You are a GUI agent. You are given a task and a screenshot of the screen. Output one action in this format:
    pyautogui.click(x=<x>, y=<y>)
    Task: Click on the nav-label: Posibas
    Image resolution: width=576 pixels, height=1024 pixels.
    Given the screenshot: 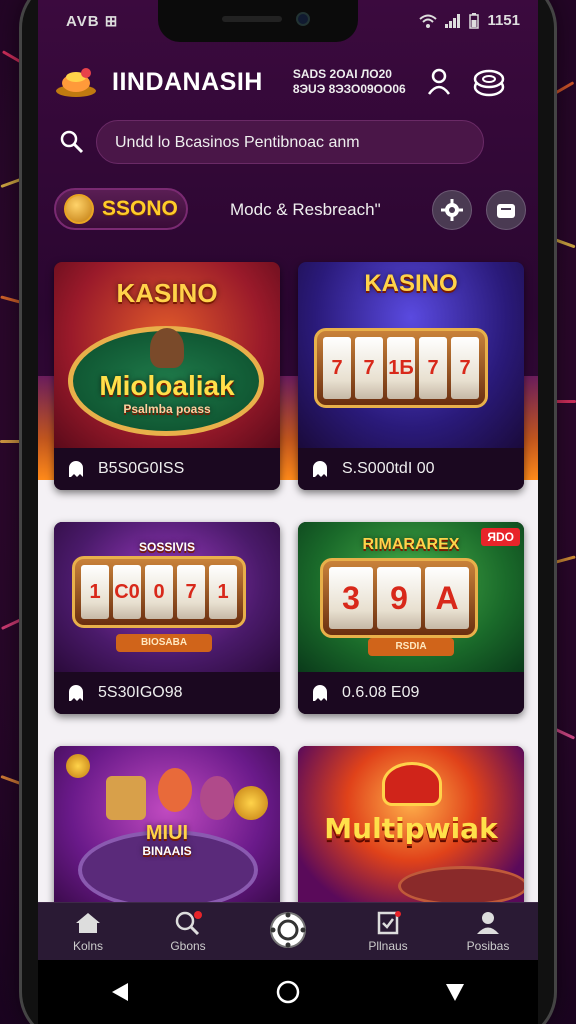 What is the action you would take?
    pyautogui.click(x=488, y=945)
    